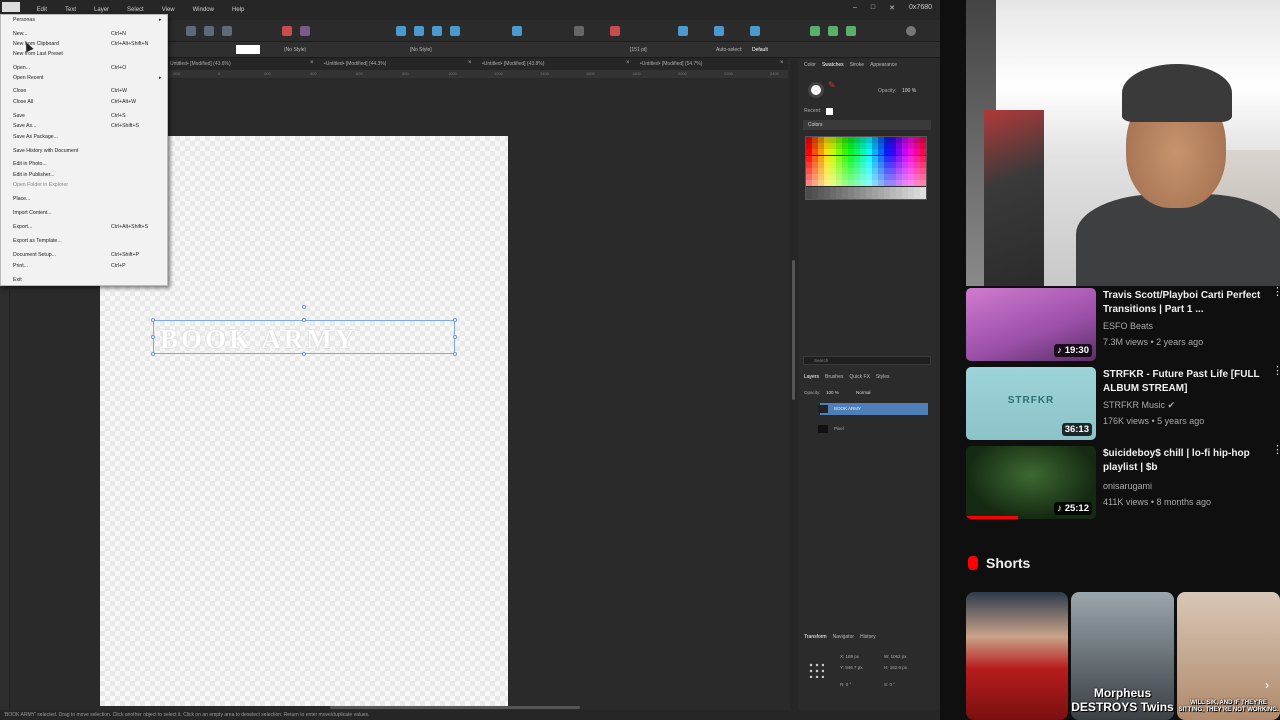  I want to click on toolbar-insert-inside-icon, so click(719, 31).